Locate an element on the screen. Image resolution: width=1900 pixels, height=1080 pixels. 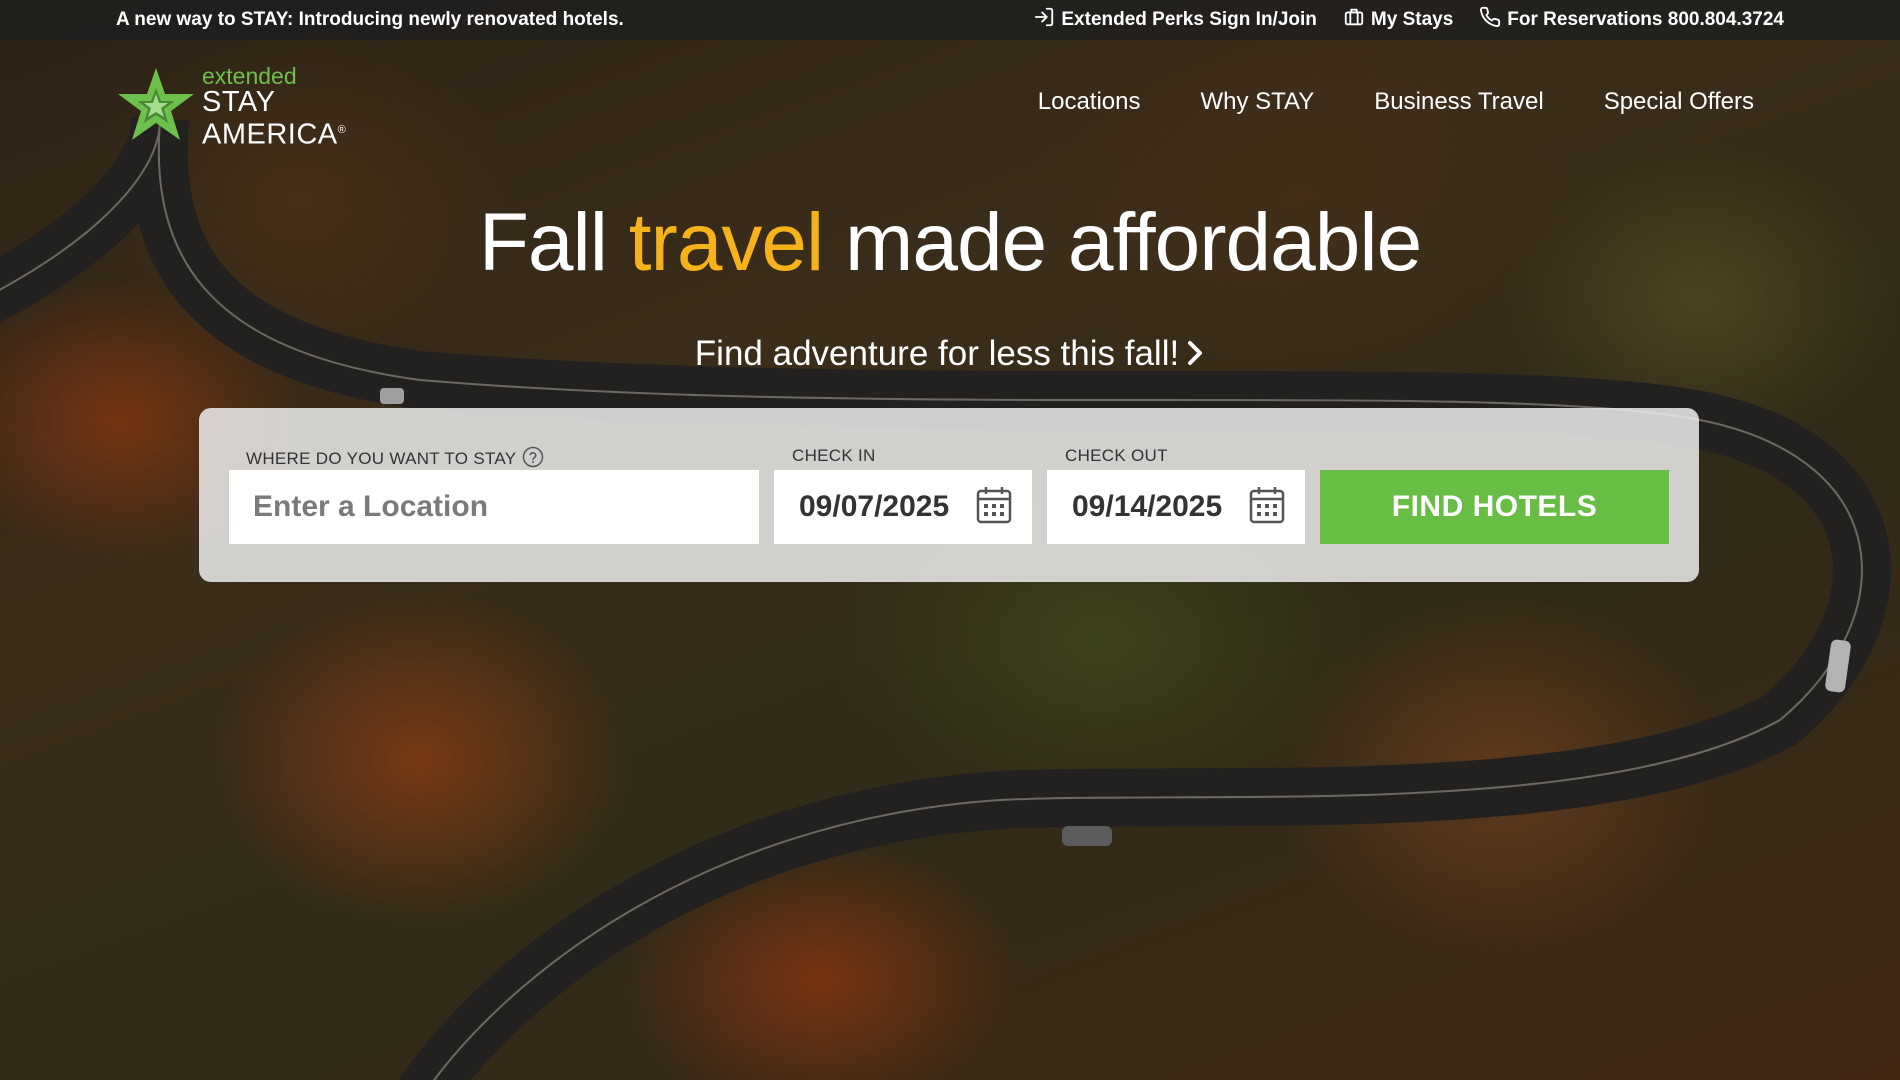
reservations-label: For Reservations 800.804.3724 is located at coordinates (1645, 19).